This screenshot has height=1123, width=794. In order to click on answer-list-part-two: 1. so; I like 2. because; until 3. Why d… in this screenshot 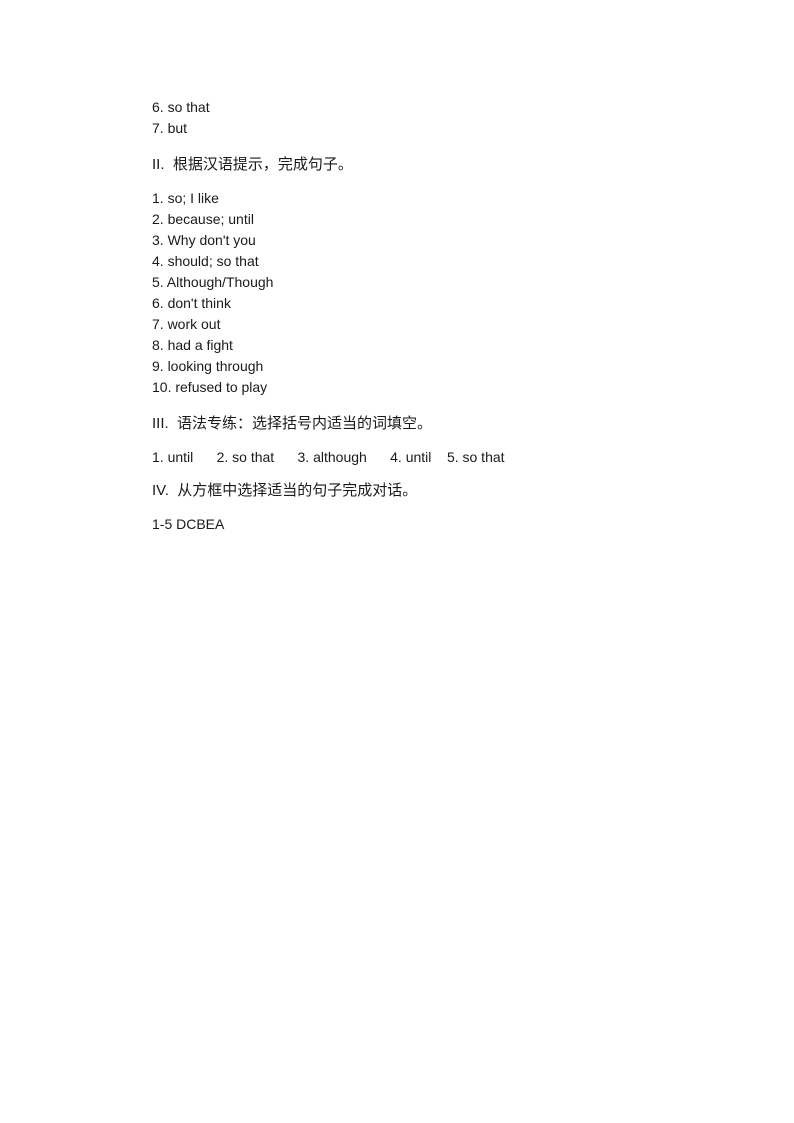, I will do `click(402, 293)`.